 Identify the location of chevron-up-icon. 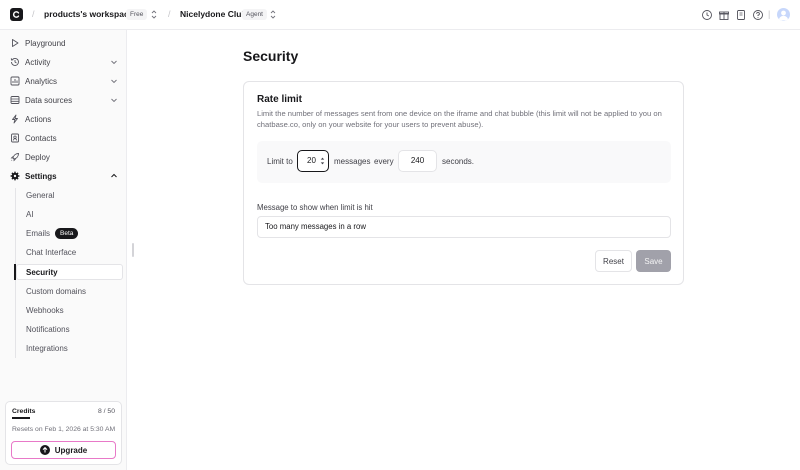
(114, 175).